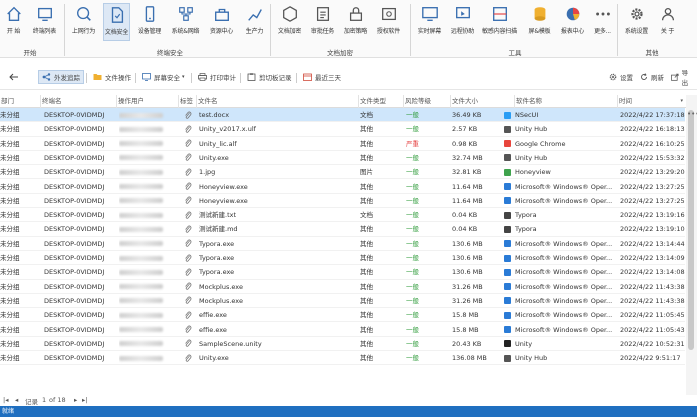 The width and height of the screenshot is (697, 417). I want to click on document-encrypt-button: 文档加密, so click(289, 22).